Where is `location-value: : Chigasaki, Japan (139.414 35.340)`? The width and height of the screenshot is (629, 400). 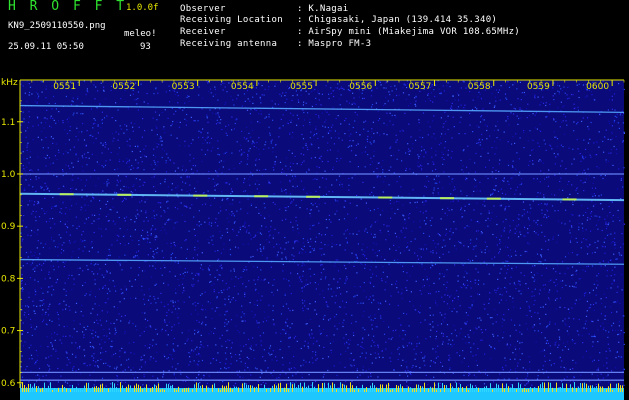 location-value: : Chigasaki, Japan (139.414 35.340) is located at coordinates (397, 20).